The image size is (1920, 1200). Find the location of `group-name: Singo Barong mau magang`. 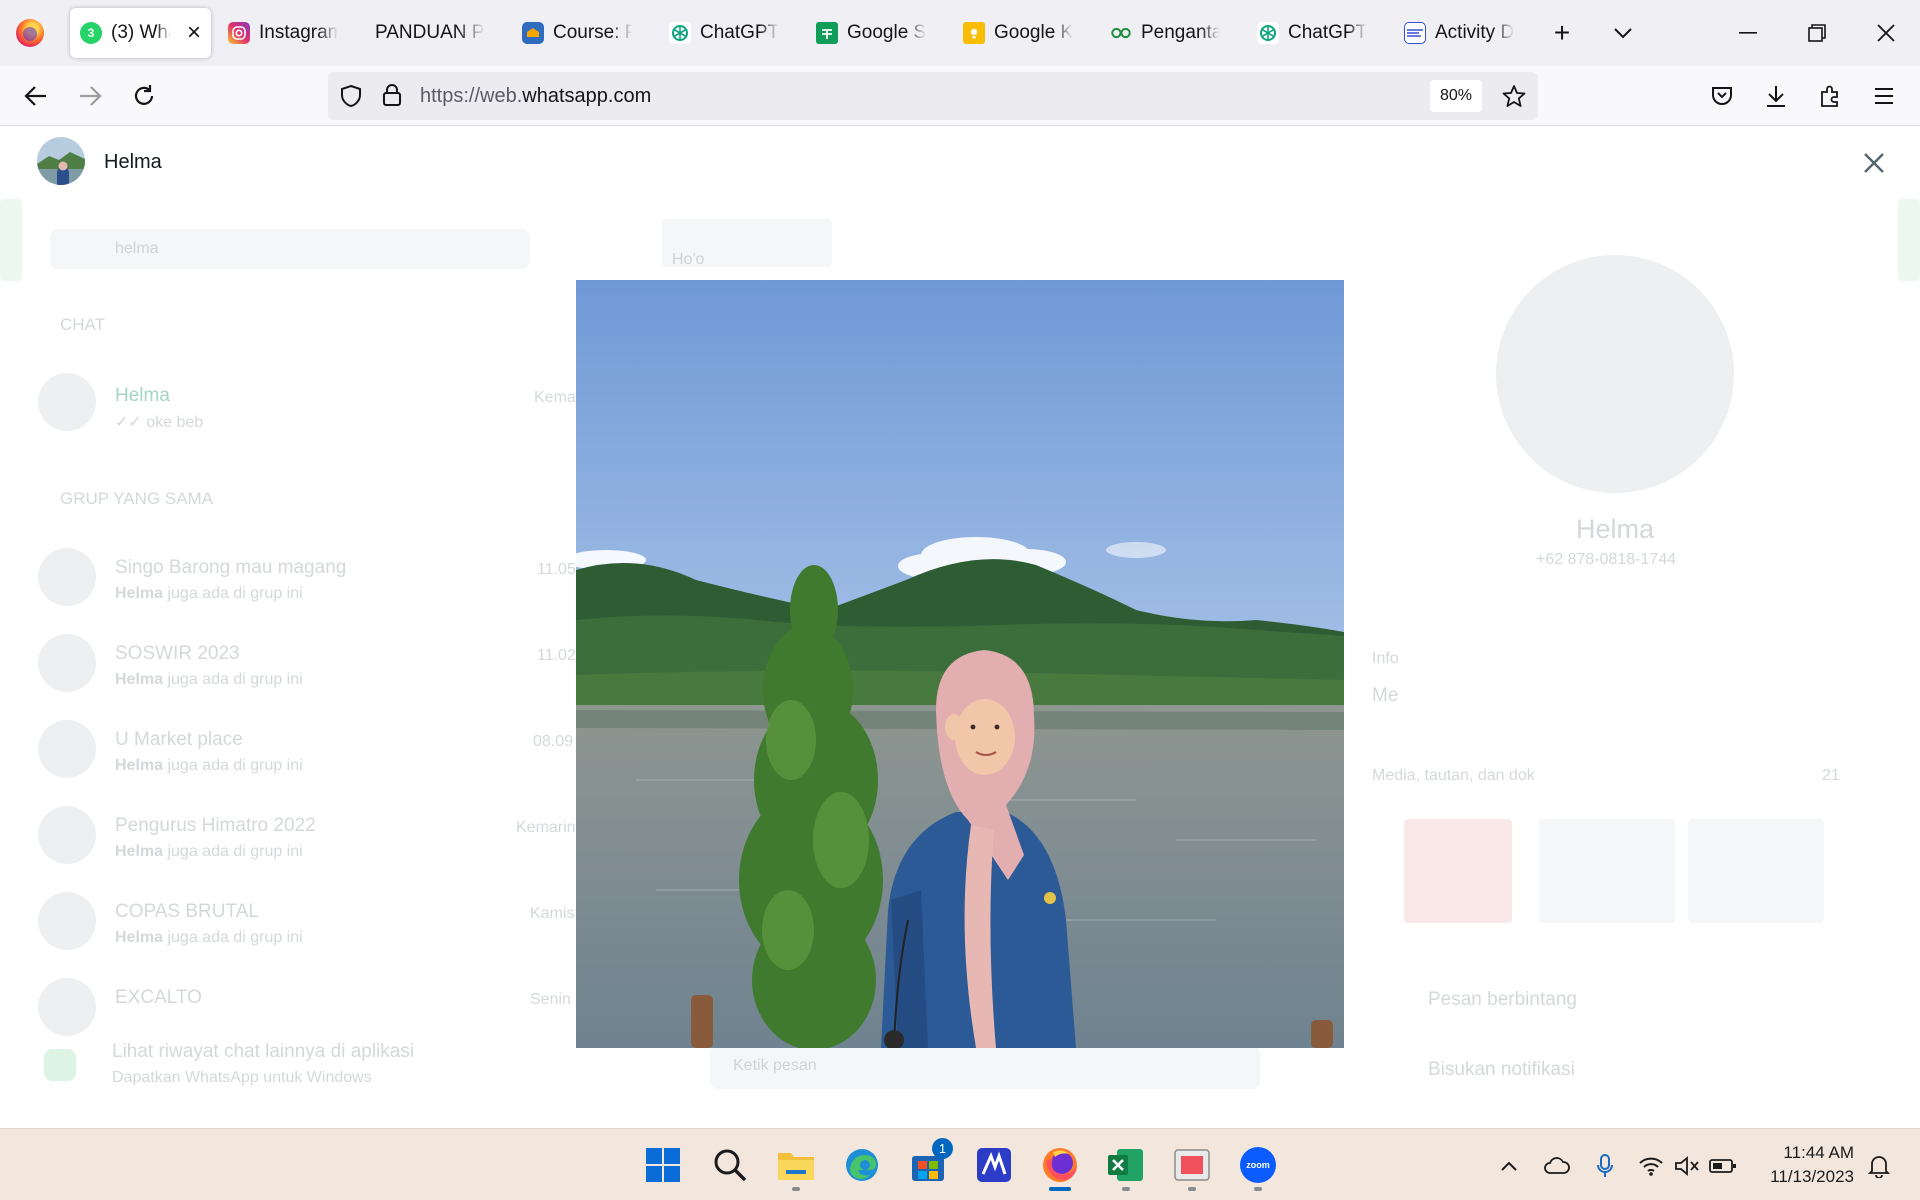

group-name: Singo Barong mau magang is located at coordinates (230, 568).